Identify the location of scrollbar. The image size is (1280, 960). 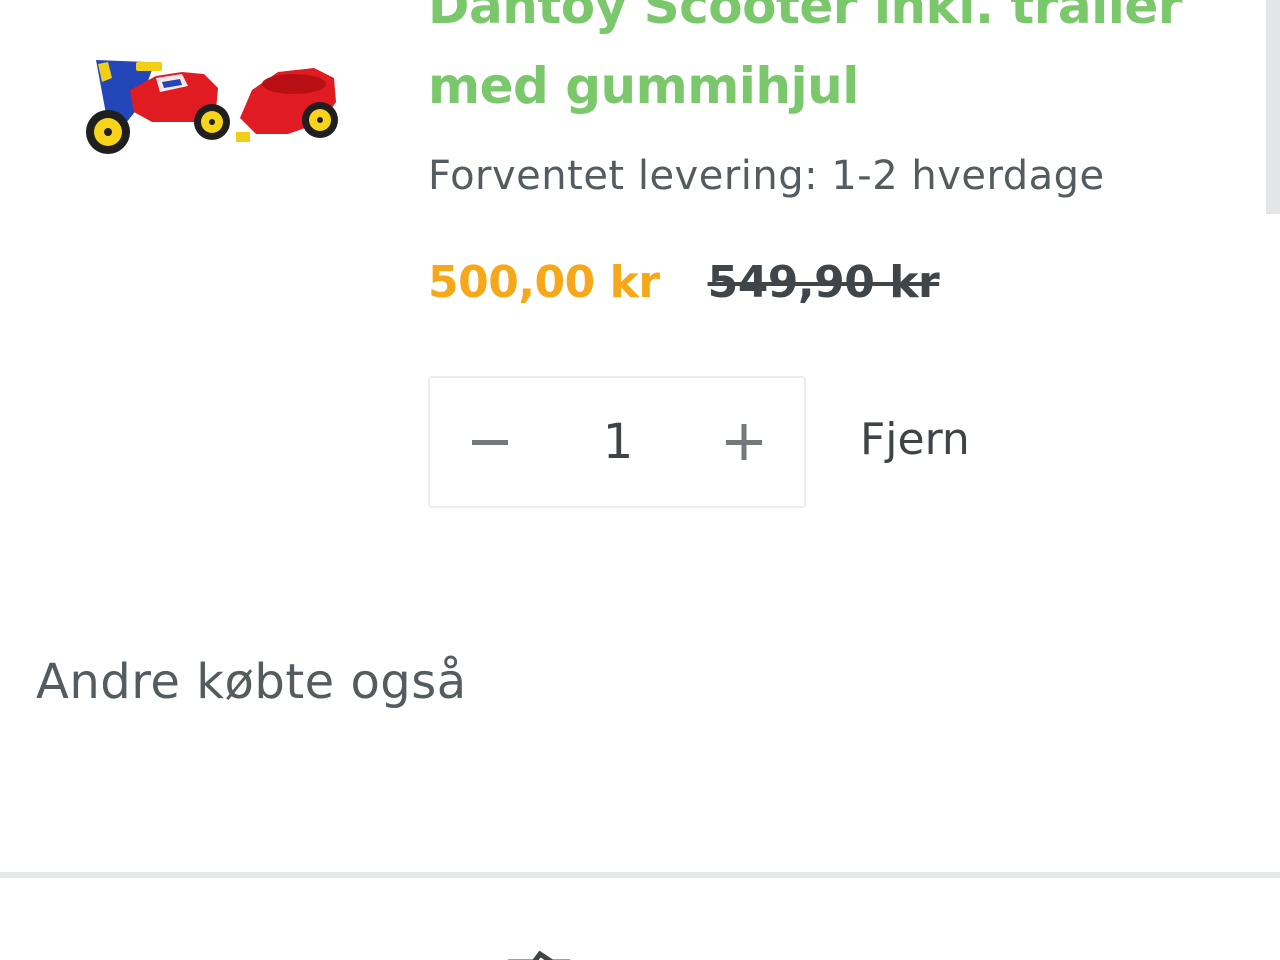
(1273, 107).